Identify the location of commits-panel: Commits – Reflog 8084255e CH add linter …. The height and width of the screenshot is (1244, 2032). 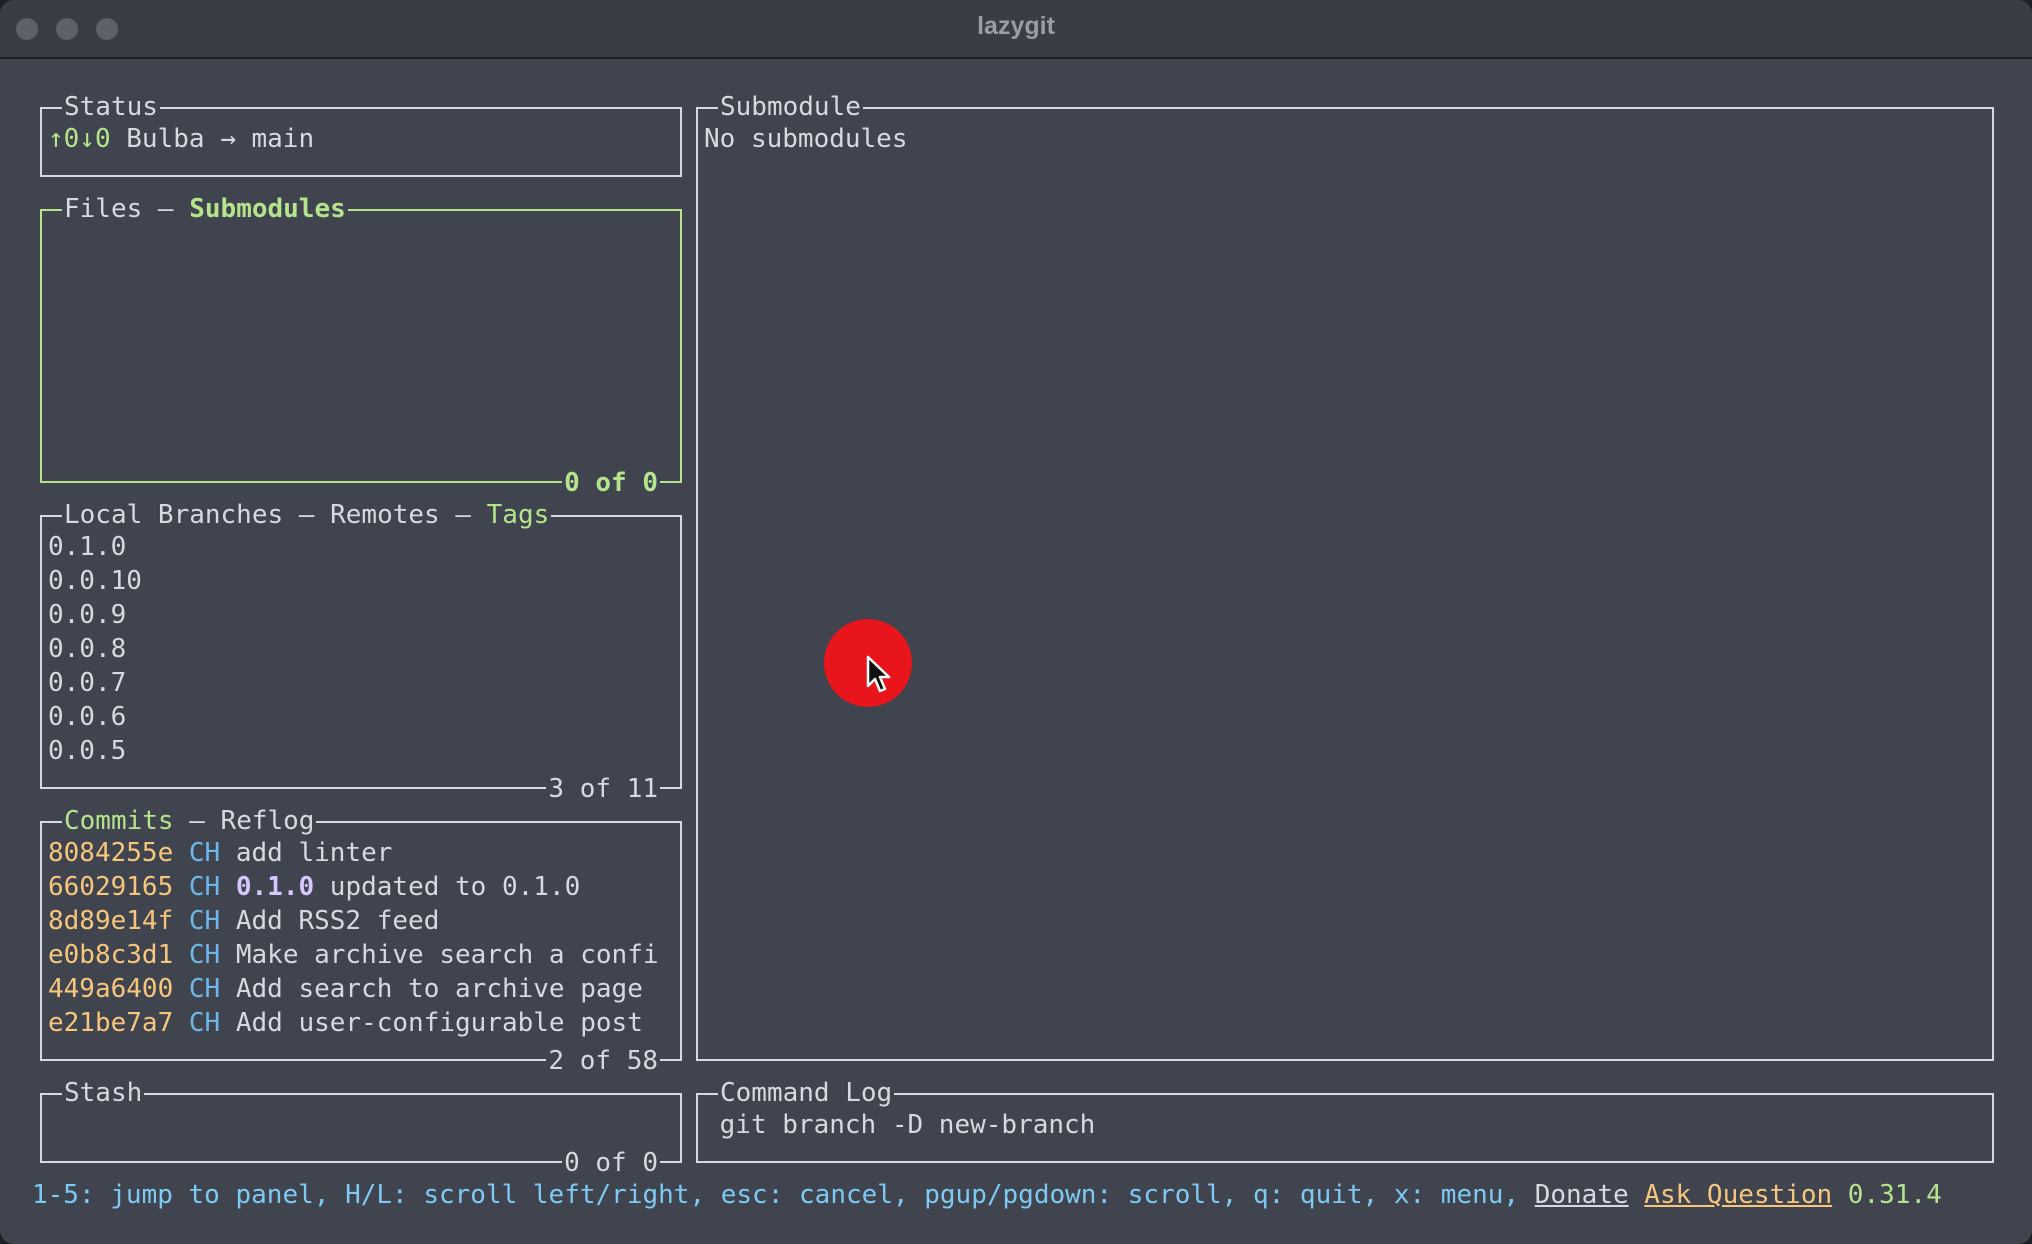
(361, 941).